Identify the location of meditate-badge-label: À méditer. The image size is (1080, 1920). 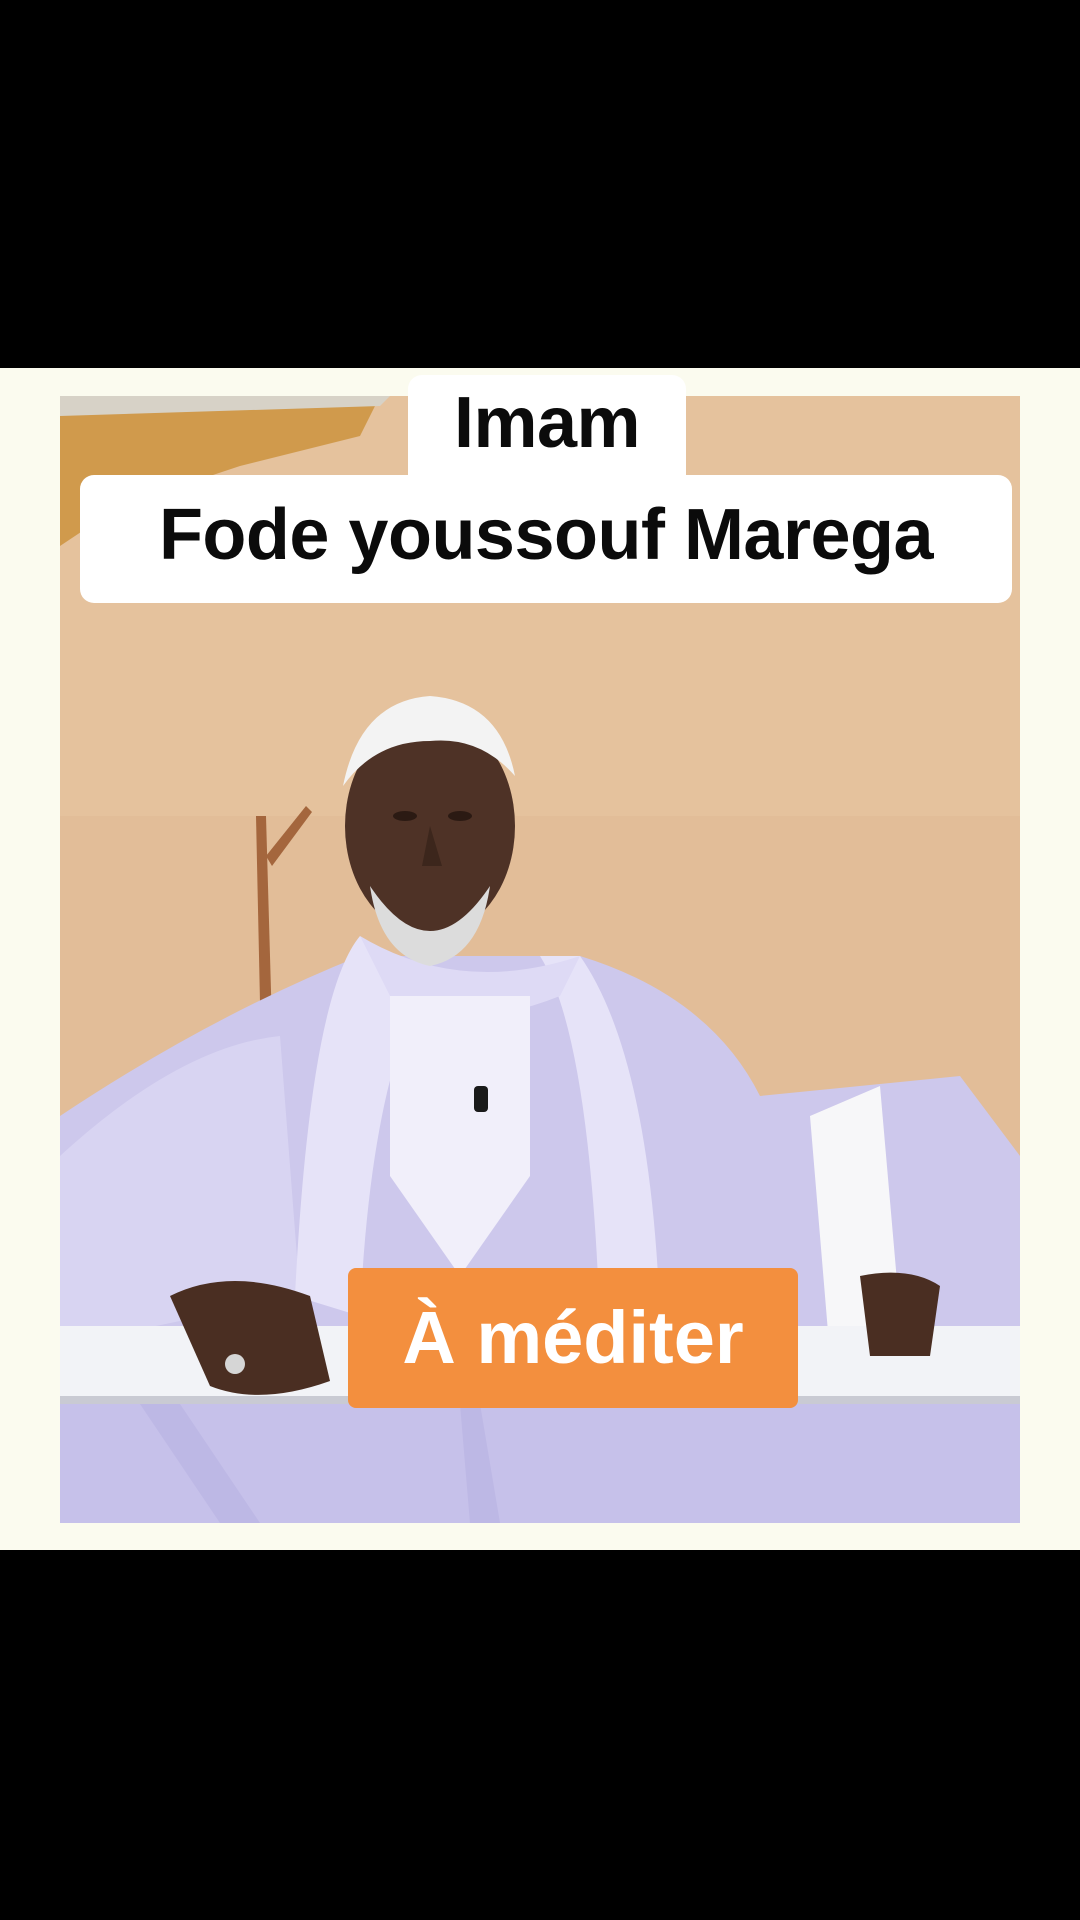
(573, 1337).